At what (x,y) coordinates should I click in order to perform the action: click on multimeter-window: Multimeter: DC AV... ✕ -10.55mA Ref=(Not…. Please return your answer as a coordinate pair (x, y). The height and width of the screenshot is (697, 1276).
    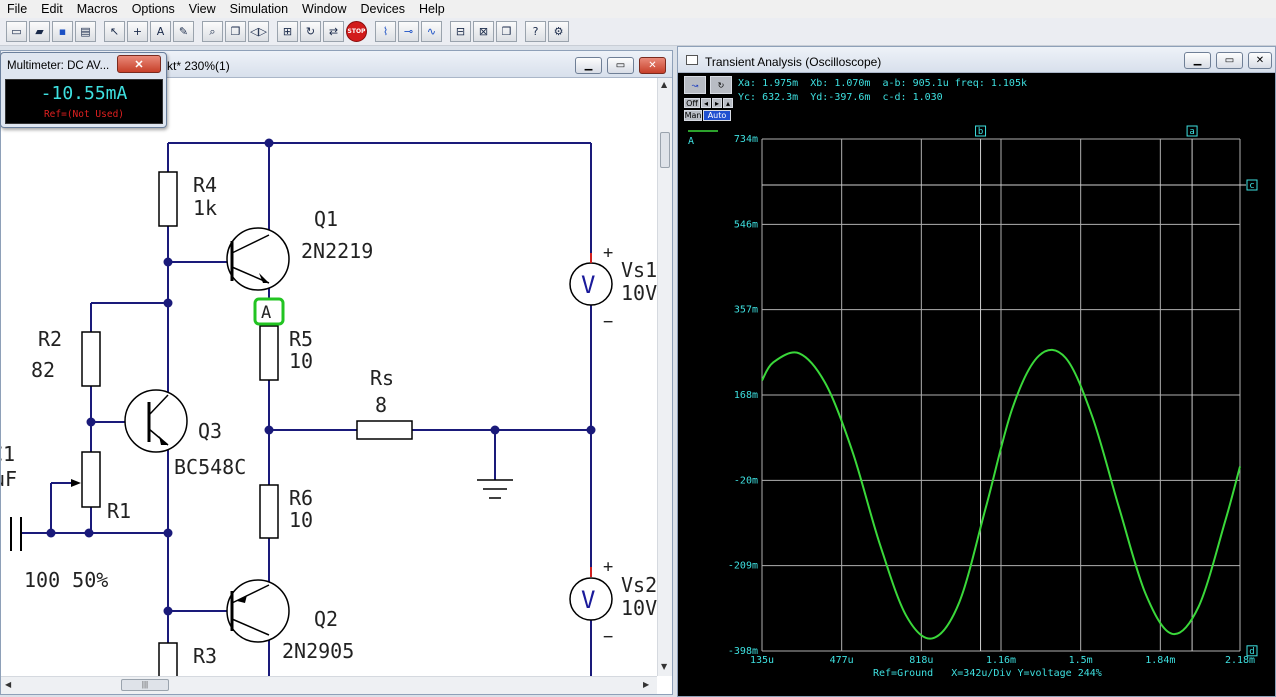
    Looking at the image, I should click on (83, 90).